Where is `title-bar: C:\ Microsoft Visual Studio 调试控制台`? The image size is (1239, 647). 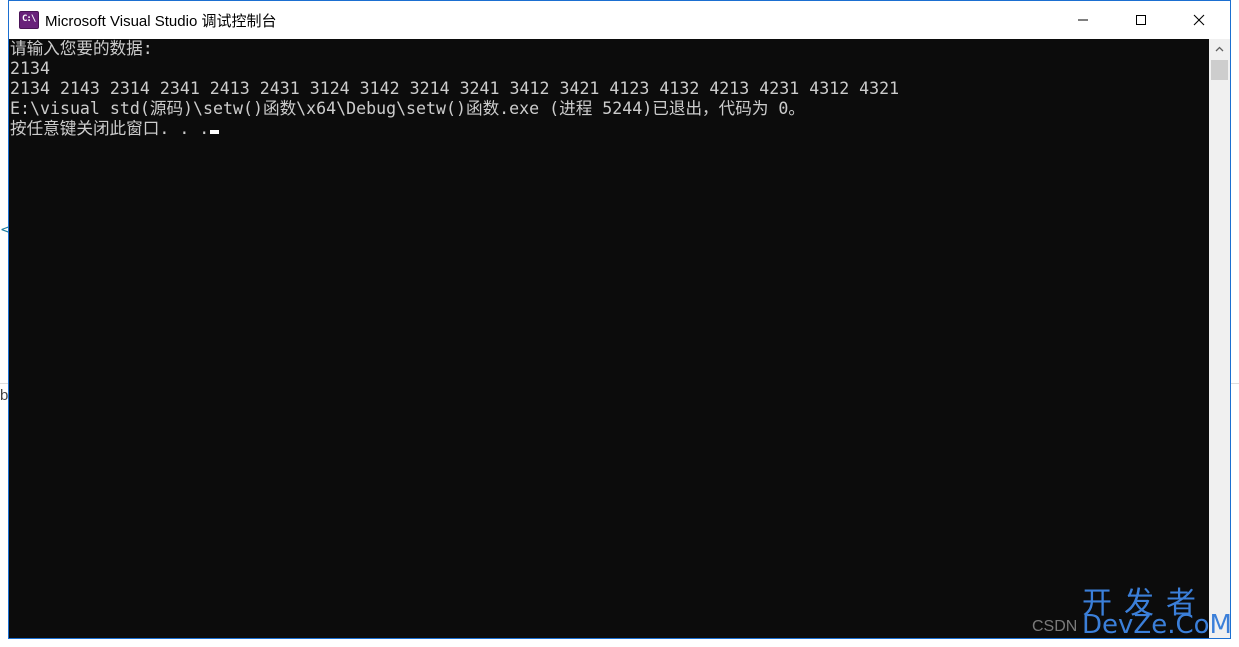
title-bar: C:\ Microsoft Visual Studio 调试控制台 is located at coordinates (619, 20).